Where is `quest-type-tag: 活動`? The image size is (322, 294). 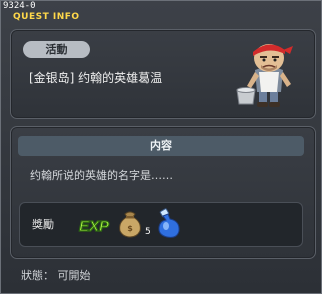 quest-type-tag: 活動 is located at coordinates (56, 49).